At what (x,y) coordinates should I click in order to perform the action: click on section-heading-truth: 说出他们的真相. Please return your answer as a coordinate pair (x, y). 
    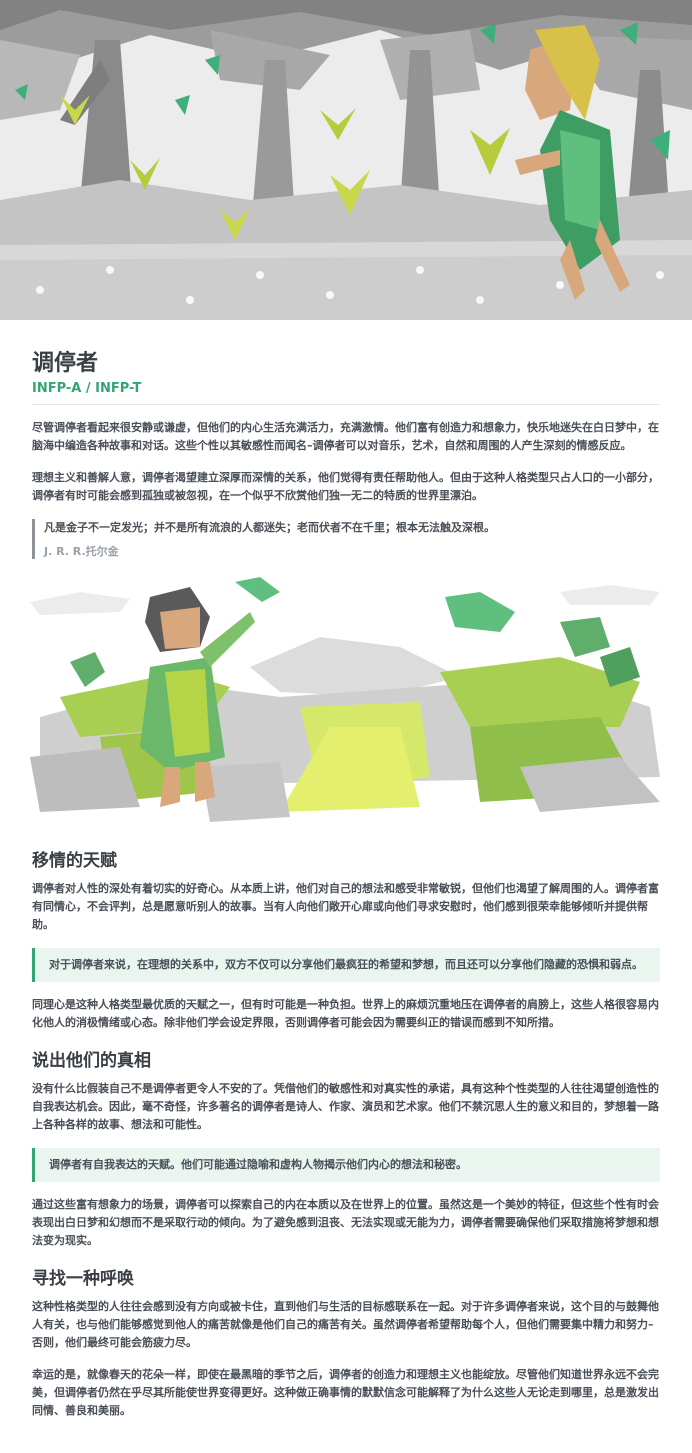
    Looking at the image, I should click on (91, 1061).